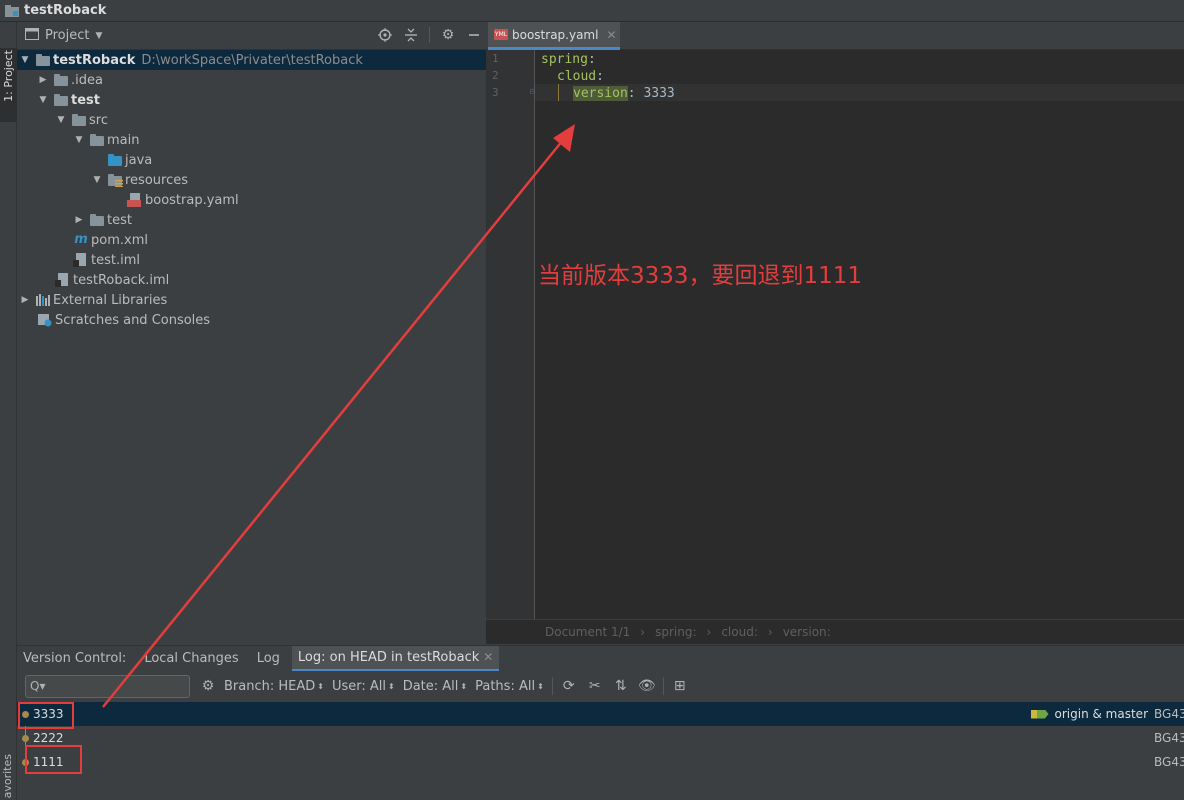 The width and height of the screenshot is (1184, 800). What do you see at coordinates (568, 59) in the screenshot?
I see `code-line: spring:` at bounding box center [568, 59].